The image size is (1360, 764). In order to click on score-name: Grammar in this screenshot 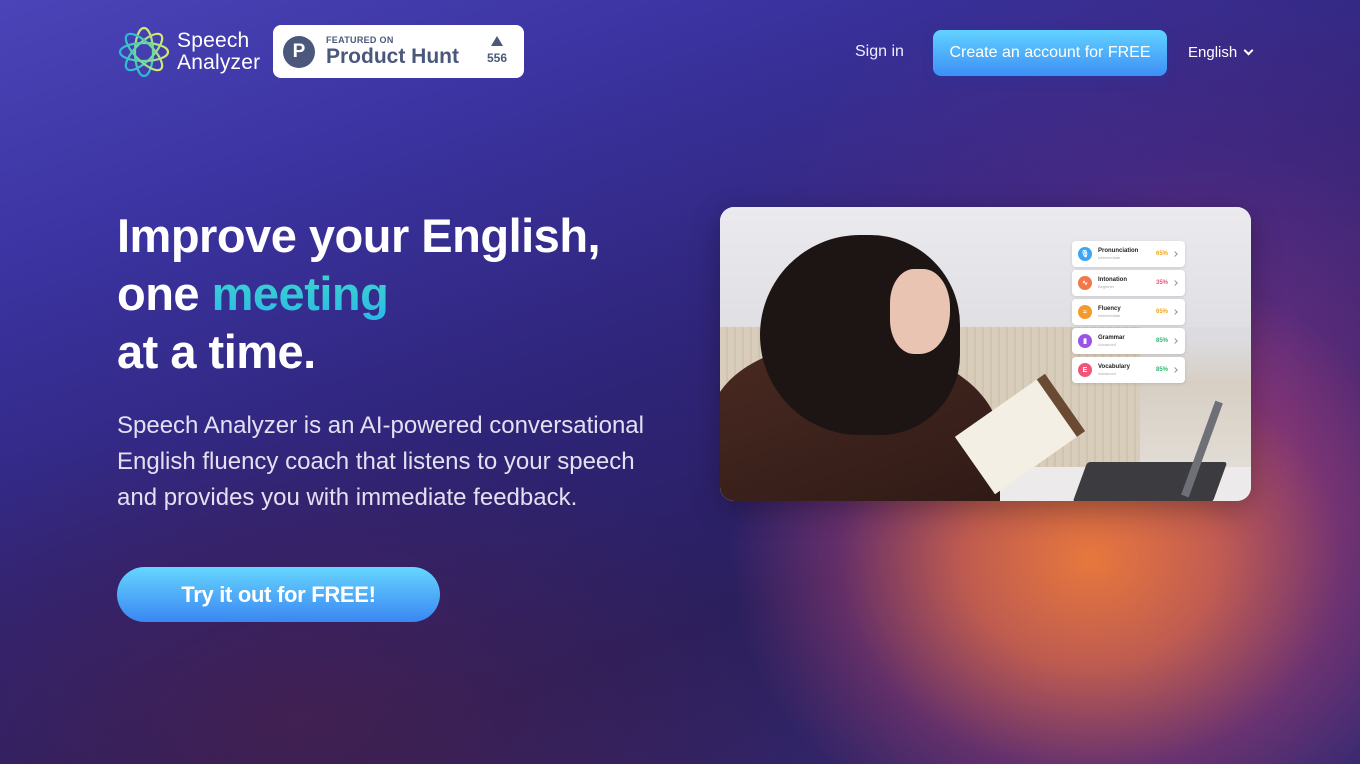, I will do `click(1111, 337)`.